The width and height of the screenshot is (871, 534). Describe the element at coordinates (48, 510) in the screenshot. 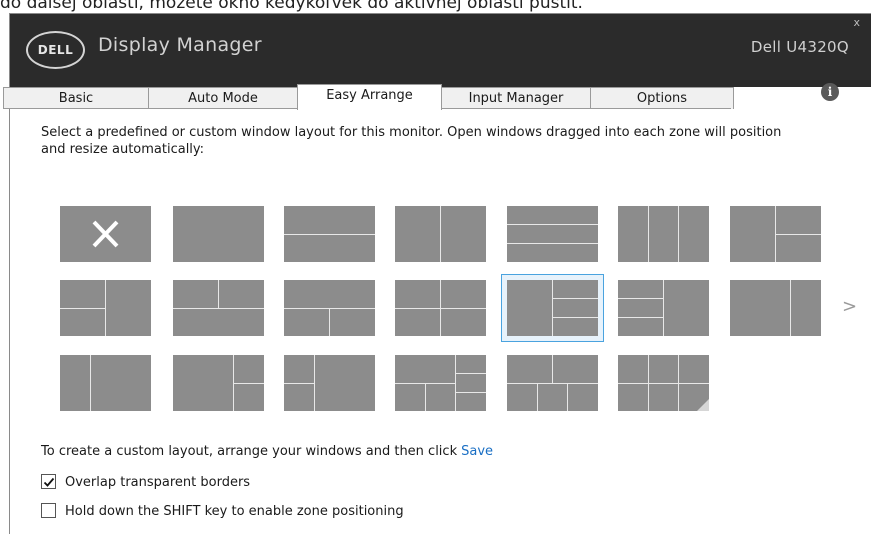

I see `shift-key-checkbox` at that location.